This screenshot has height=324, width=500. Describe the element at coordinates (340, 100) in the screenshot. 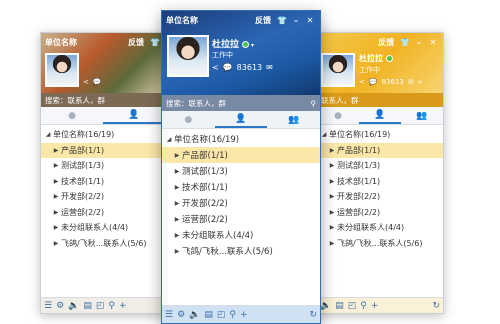

I see `search-input: 联系人，群` at that location.